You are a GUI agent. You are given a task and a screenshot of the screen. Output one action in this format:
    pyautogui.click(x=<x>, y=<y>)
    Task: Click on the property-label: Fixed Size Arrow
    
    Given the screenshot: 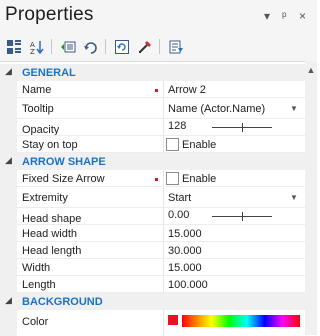 What is the action you would take?
    pyautogui.click(x=63, y=179)
    